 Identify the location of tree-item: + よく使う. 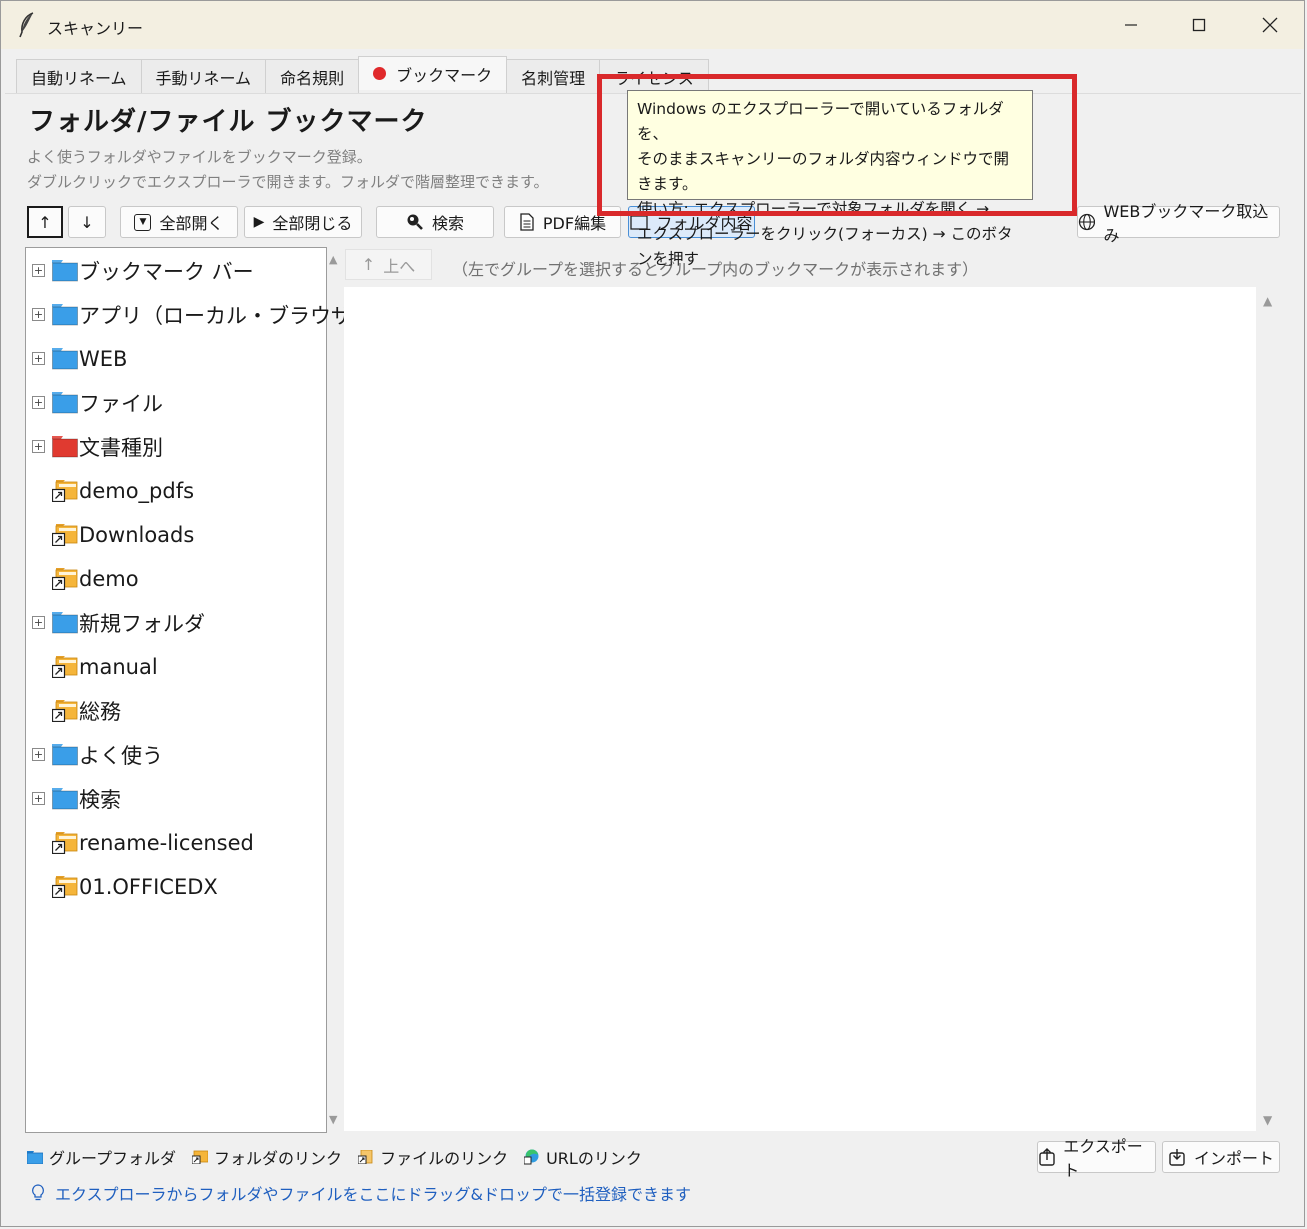
(176, 755).